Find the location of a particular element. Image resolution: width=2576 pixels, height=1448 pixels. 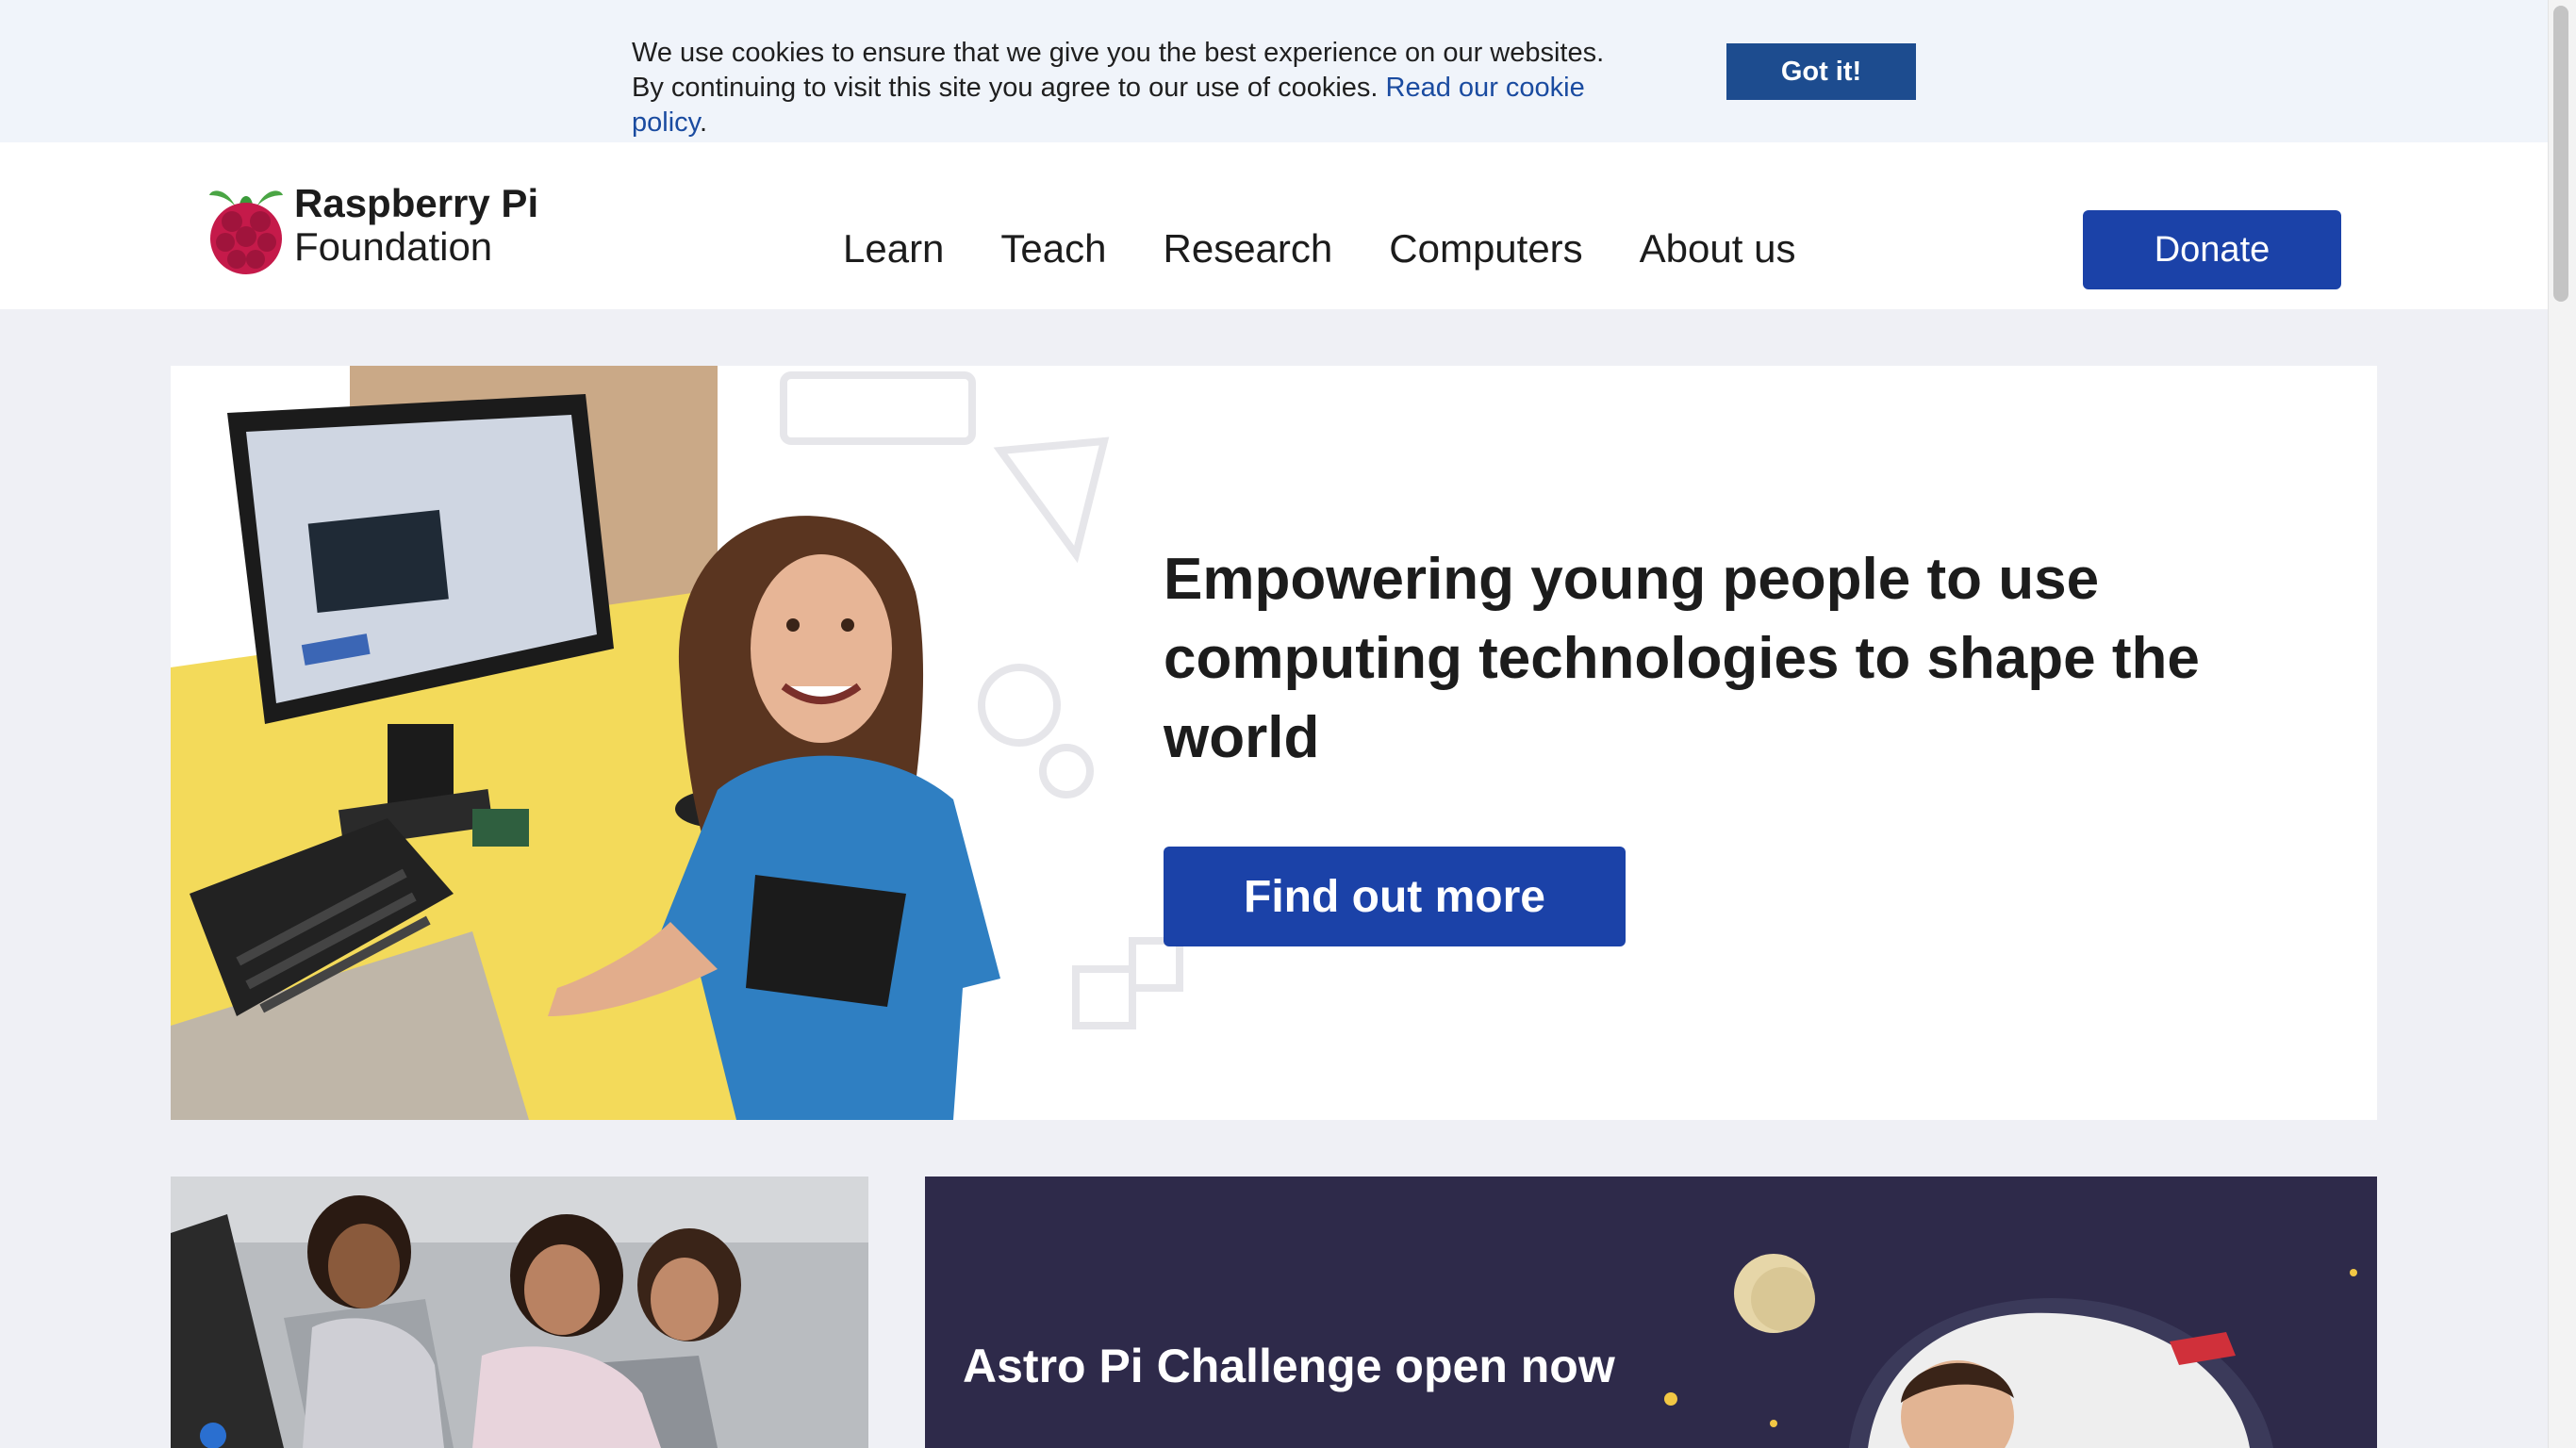

raspberry-logo-icon is located at coordinates (246, 229).